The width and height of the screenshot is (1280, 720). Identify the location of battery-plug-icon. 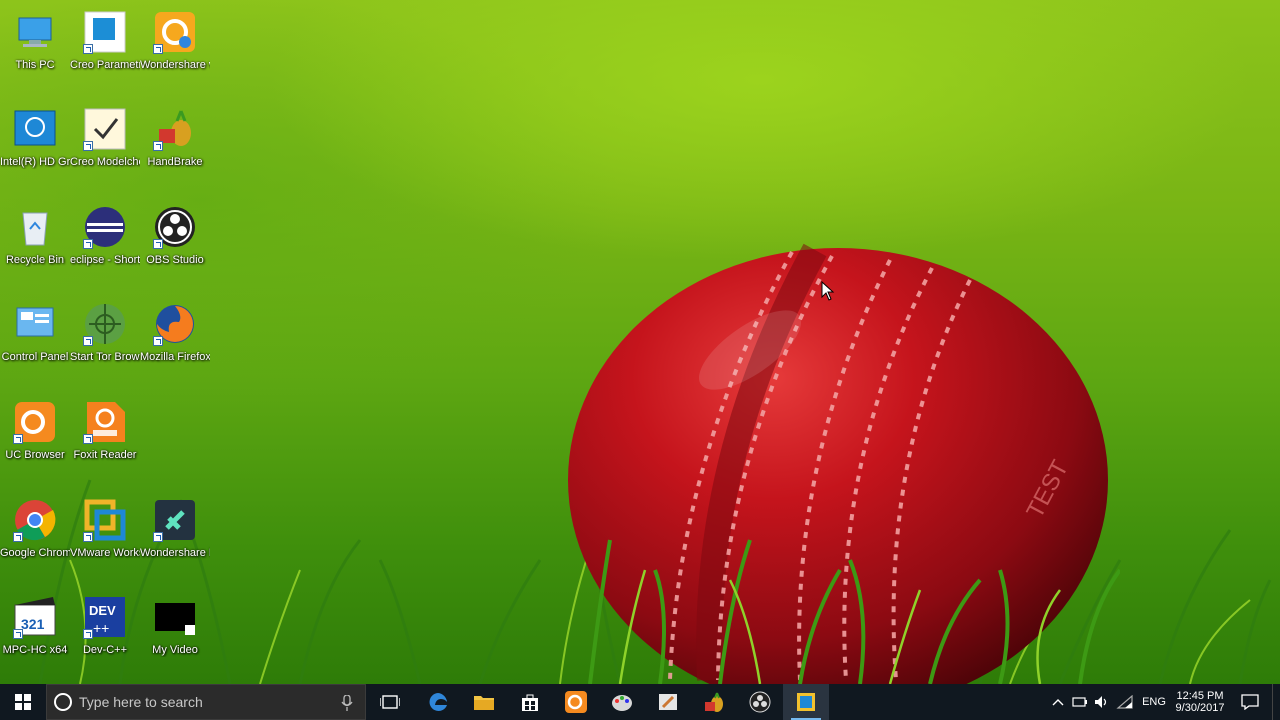
(1079, 702).